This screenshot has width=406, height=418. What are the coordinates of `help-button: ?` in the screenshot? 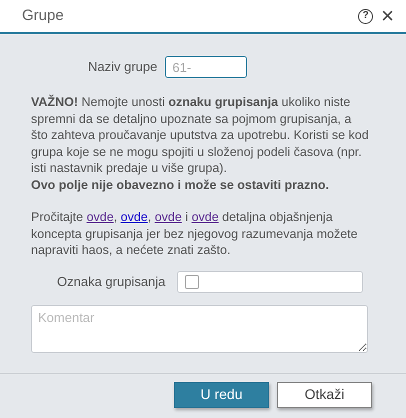 It's located at (366, 16).